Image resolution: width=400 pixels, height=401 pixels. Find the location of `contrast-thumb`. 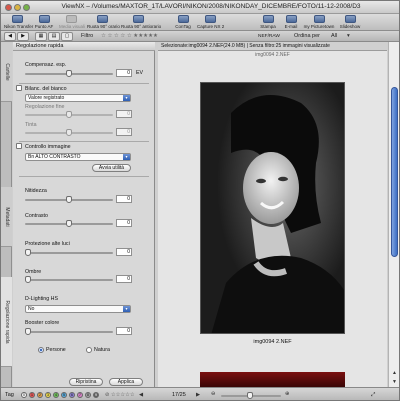

contrast-thumb is located at coordinates (69, 223).